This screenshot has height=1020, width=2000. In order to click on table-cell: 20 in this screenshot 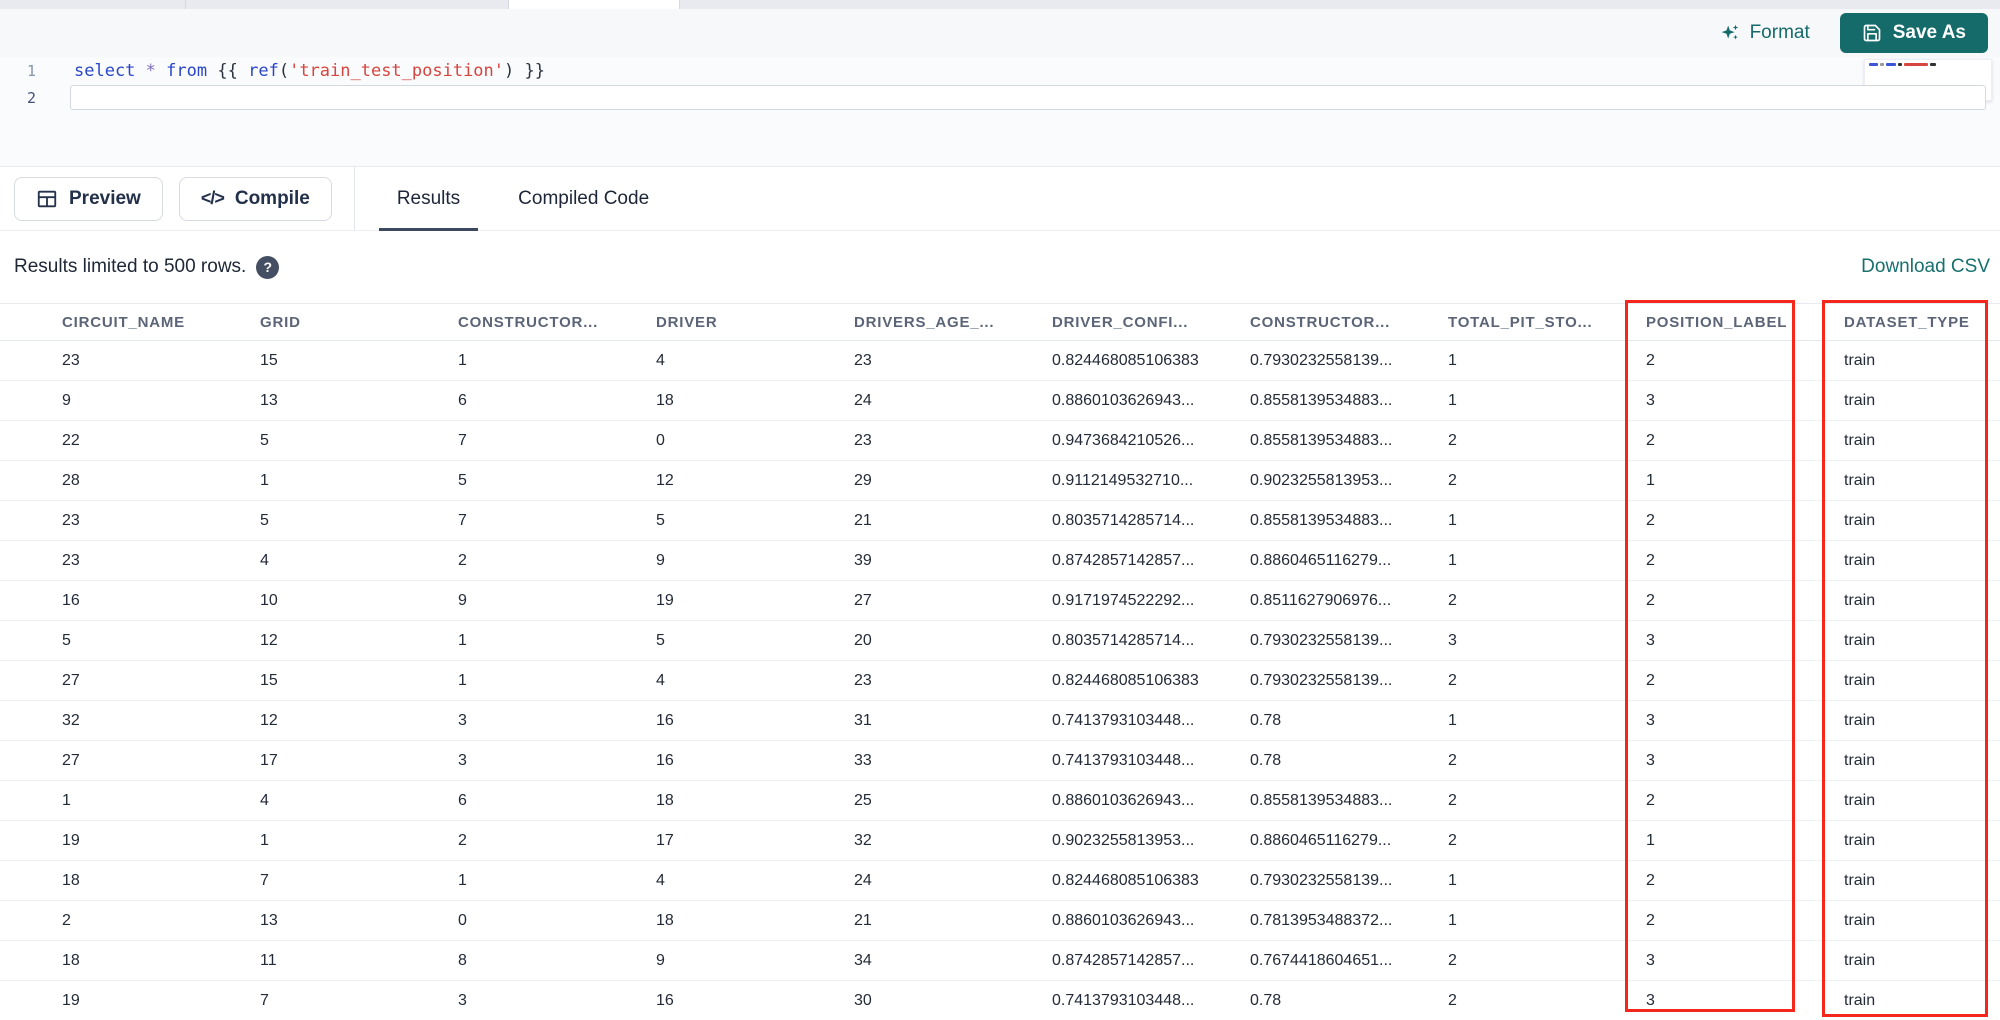, I will do `click(863, 640)`.